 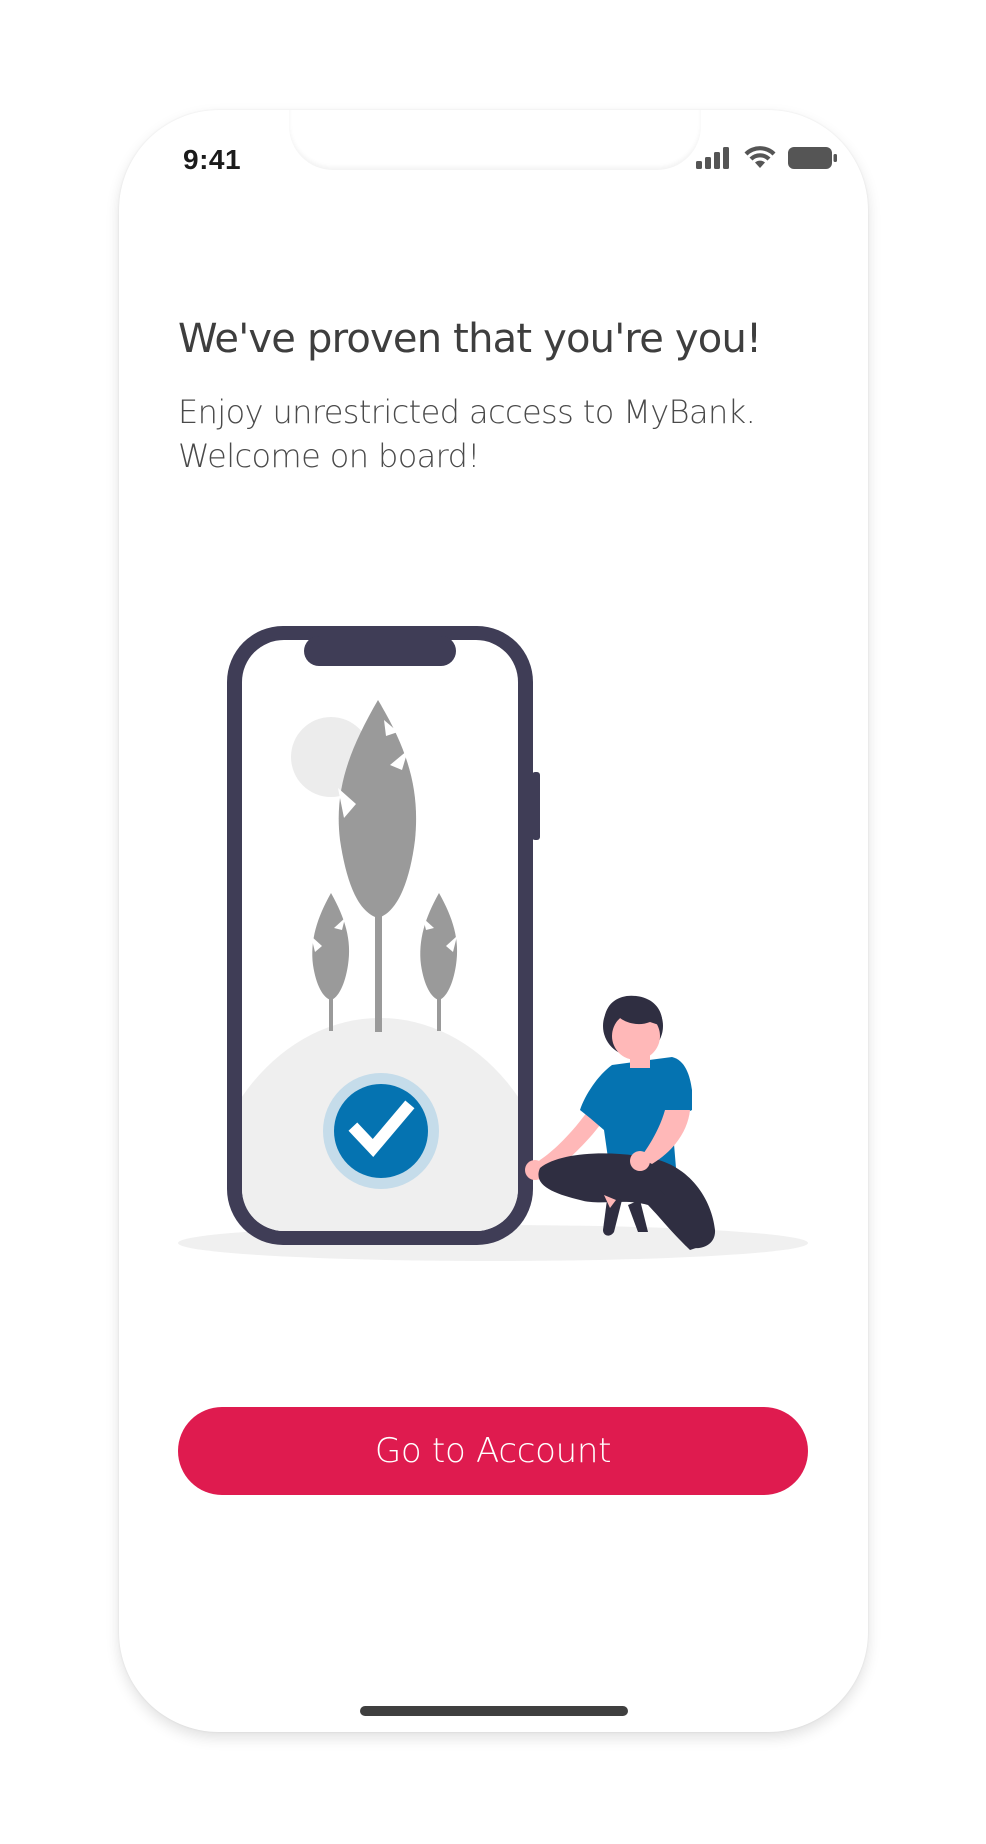 What do you see at coordinates (212, 159) in the screenshot?
I see `status-time: 9:41` at bounding box center [212, 159].